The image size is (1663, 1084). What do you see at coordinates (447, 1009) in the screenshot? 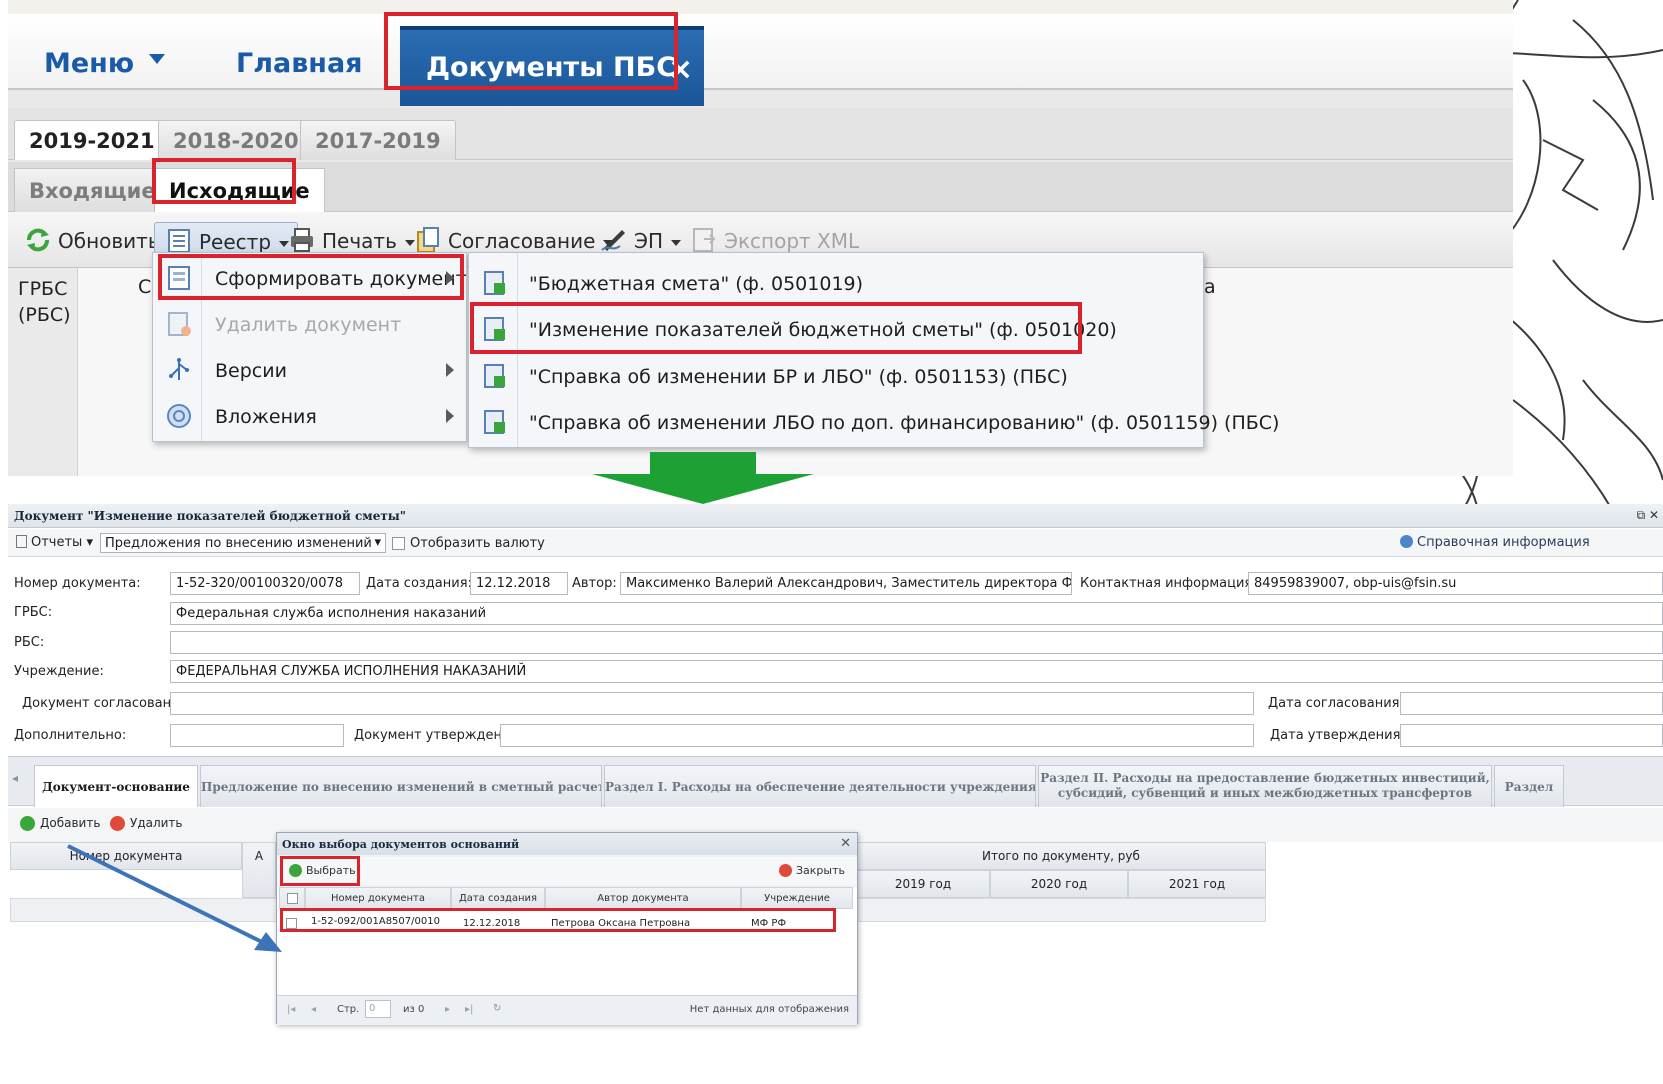
I see `next-page-icon: ▸` at bounding box center [447, 1009].